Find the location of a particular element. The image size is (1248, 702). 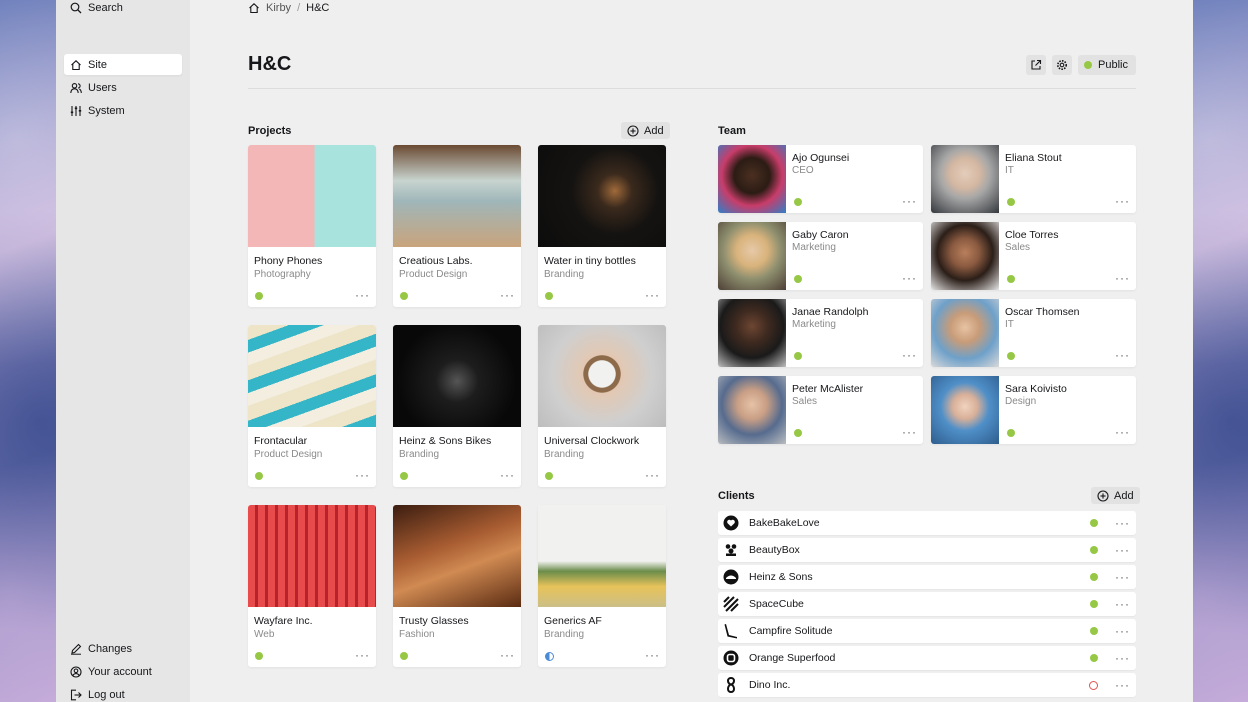

client-row: BakeBakeLove ··· is located at coordinates (927, 523).